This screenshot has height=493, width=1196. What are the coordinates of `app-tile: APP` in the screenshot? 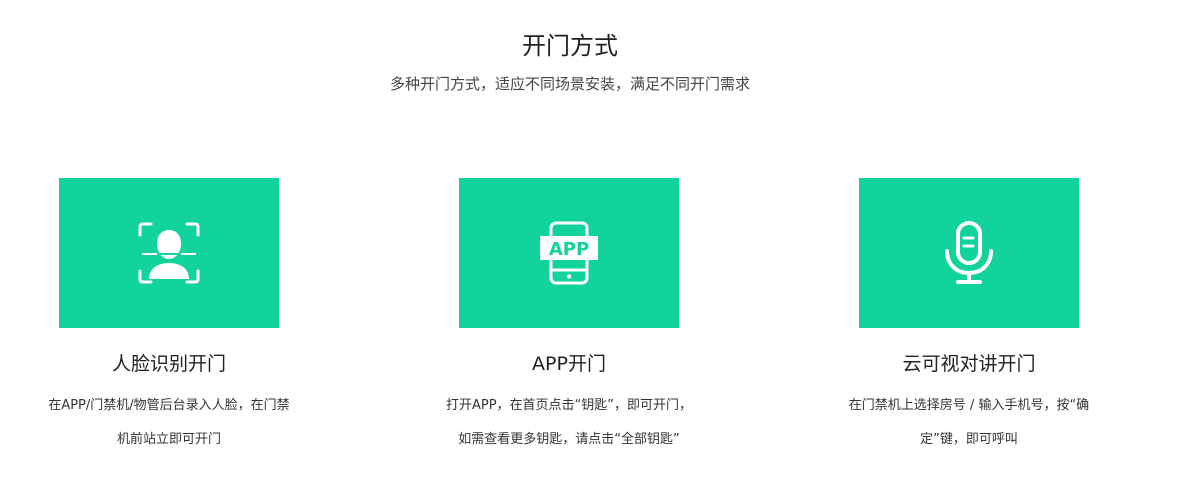 It's located at (569, 253).